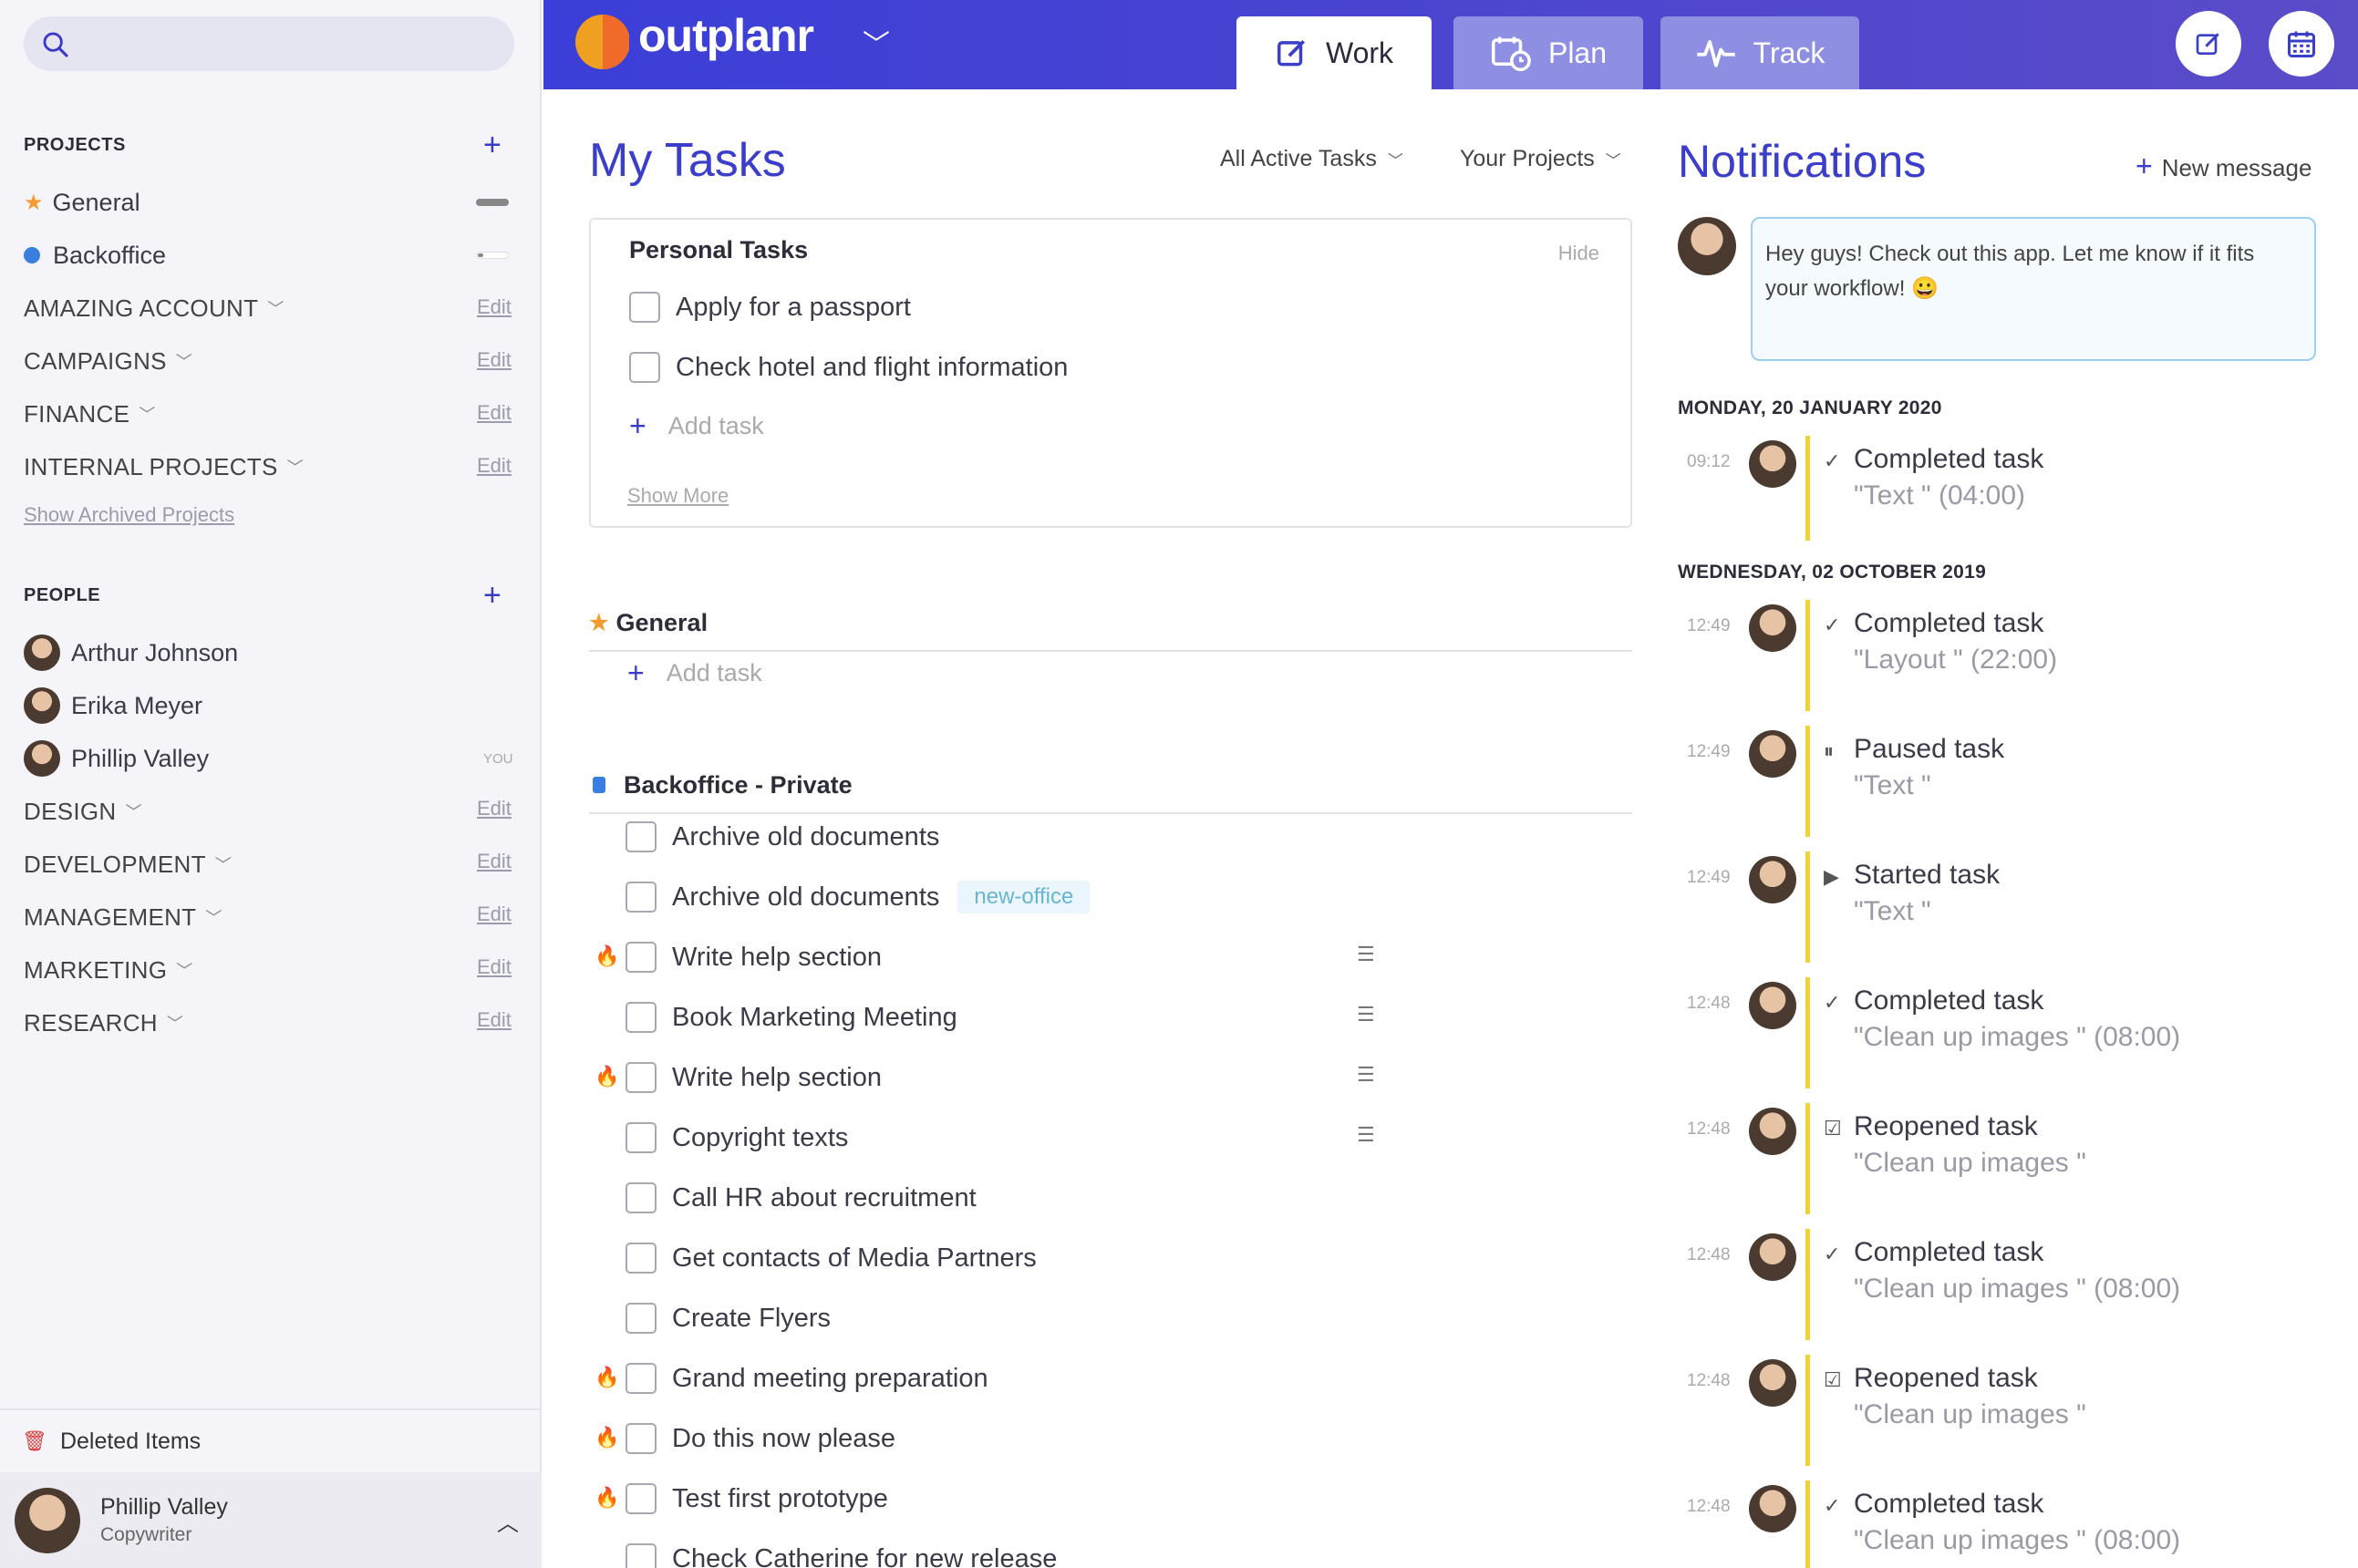 This screenshot has width=2358, height=1568. What do you see at coordinates (825, 1198) in the screenshot?
I see `task-label: Call HR about recruitment` at bounding box center [825, 1198].